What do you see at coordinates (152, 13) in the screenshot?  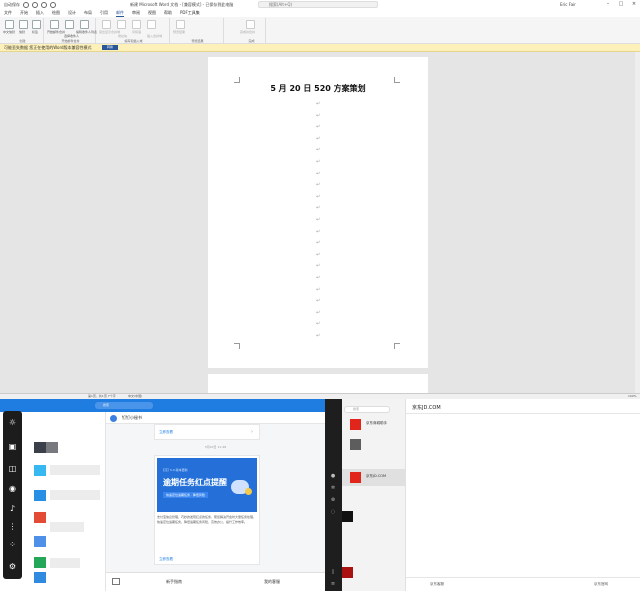 I see `tab-9: 视图` at bounding box center [152, 13].